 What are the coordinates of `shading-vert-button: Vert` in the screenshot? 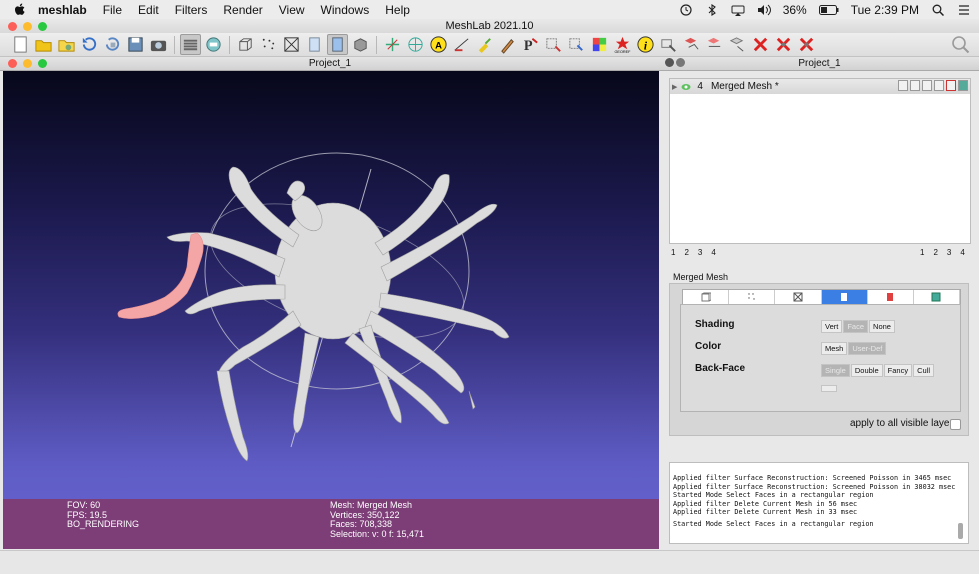 It's located at (832, 326).